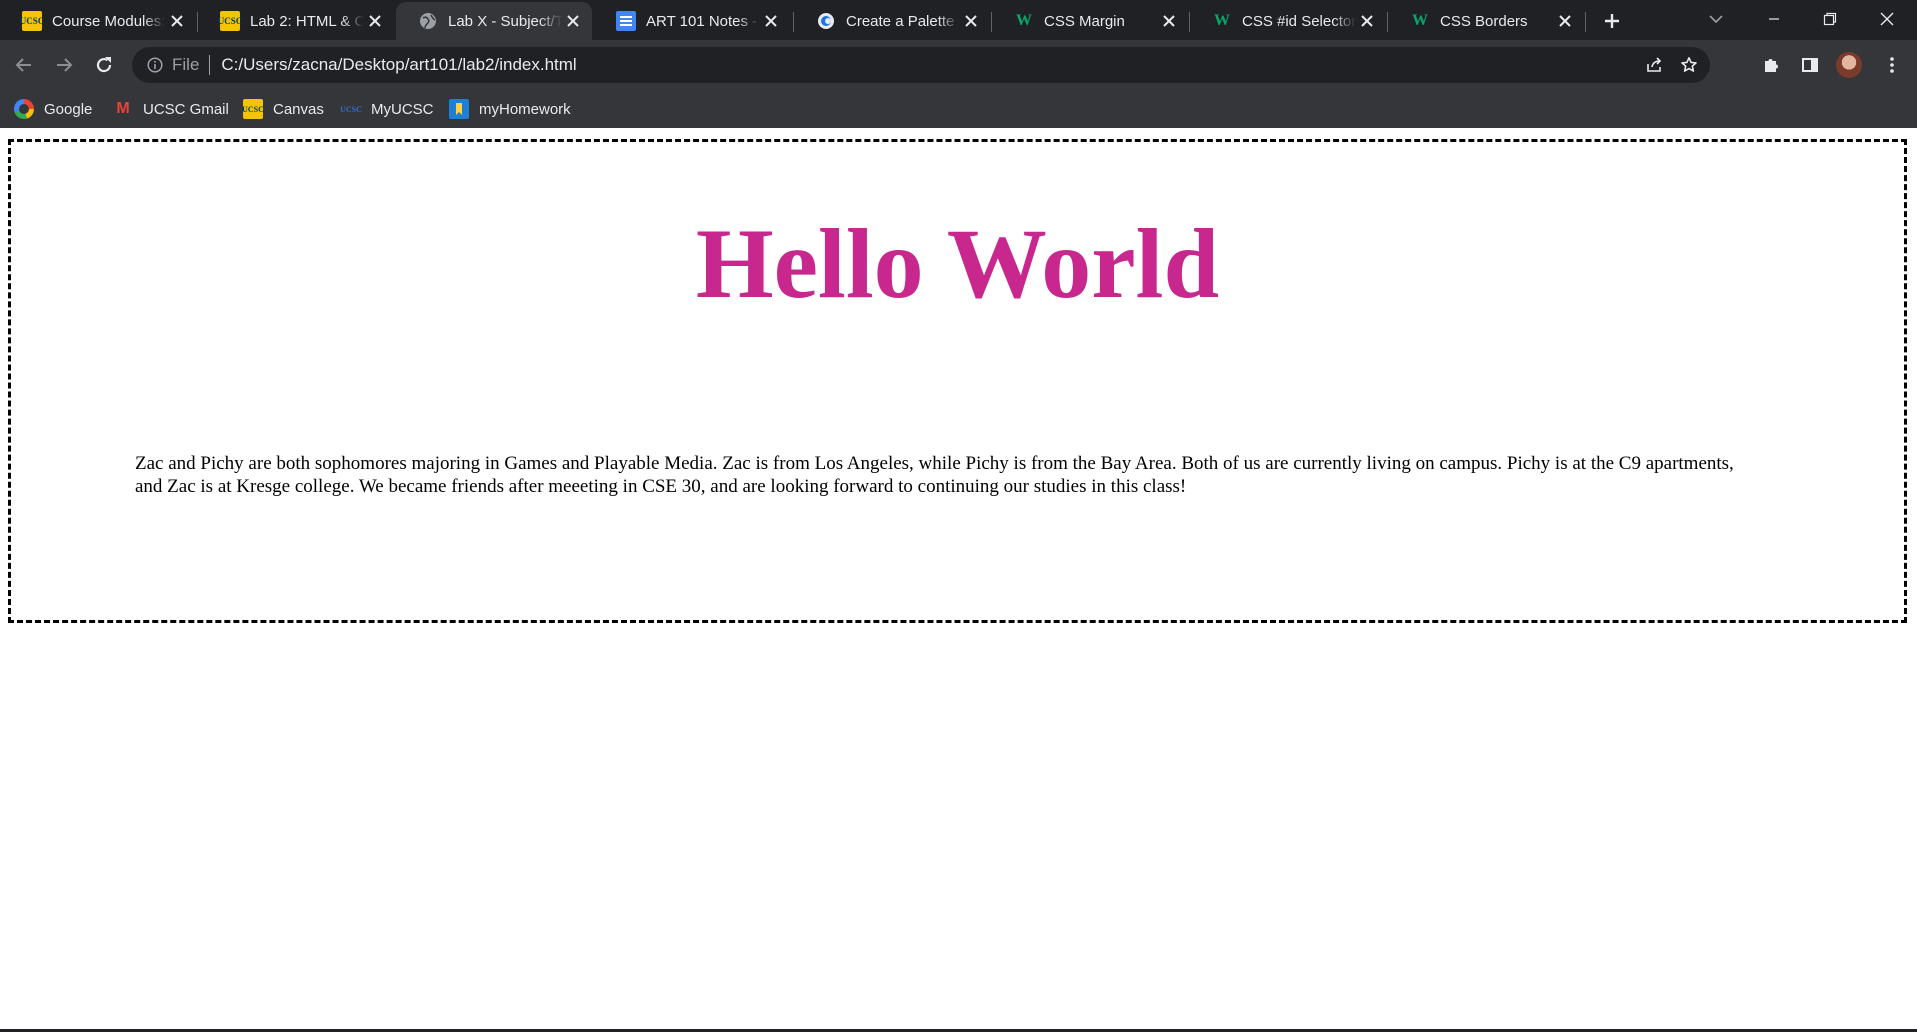  Describe the element at coordinates (186, 64) in the screenshot. I see `scheme-label: File` at that location.